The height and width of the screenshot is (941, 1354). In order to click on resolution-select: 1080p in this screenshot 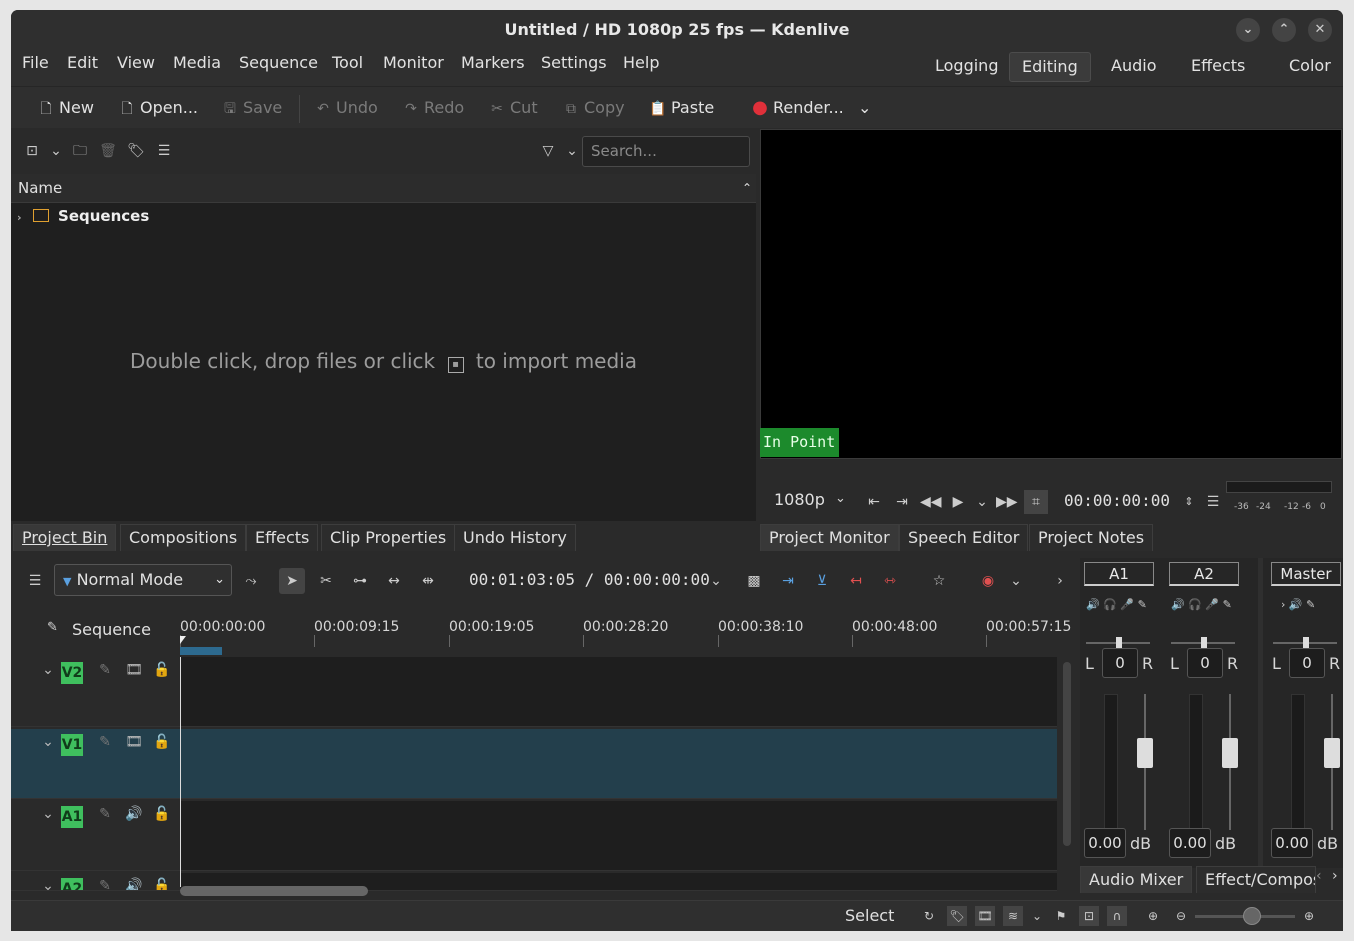, I will do `click(799, 499)`.